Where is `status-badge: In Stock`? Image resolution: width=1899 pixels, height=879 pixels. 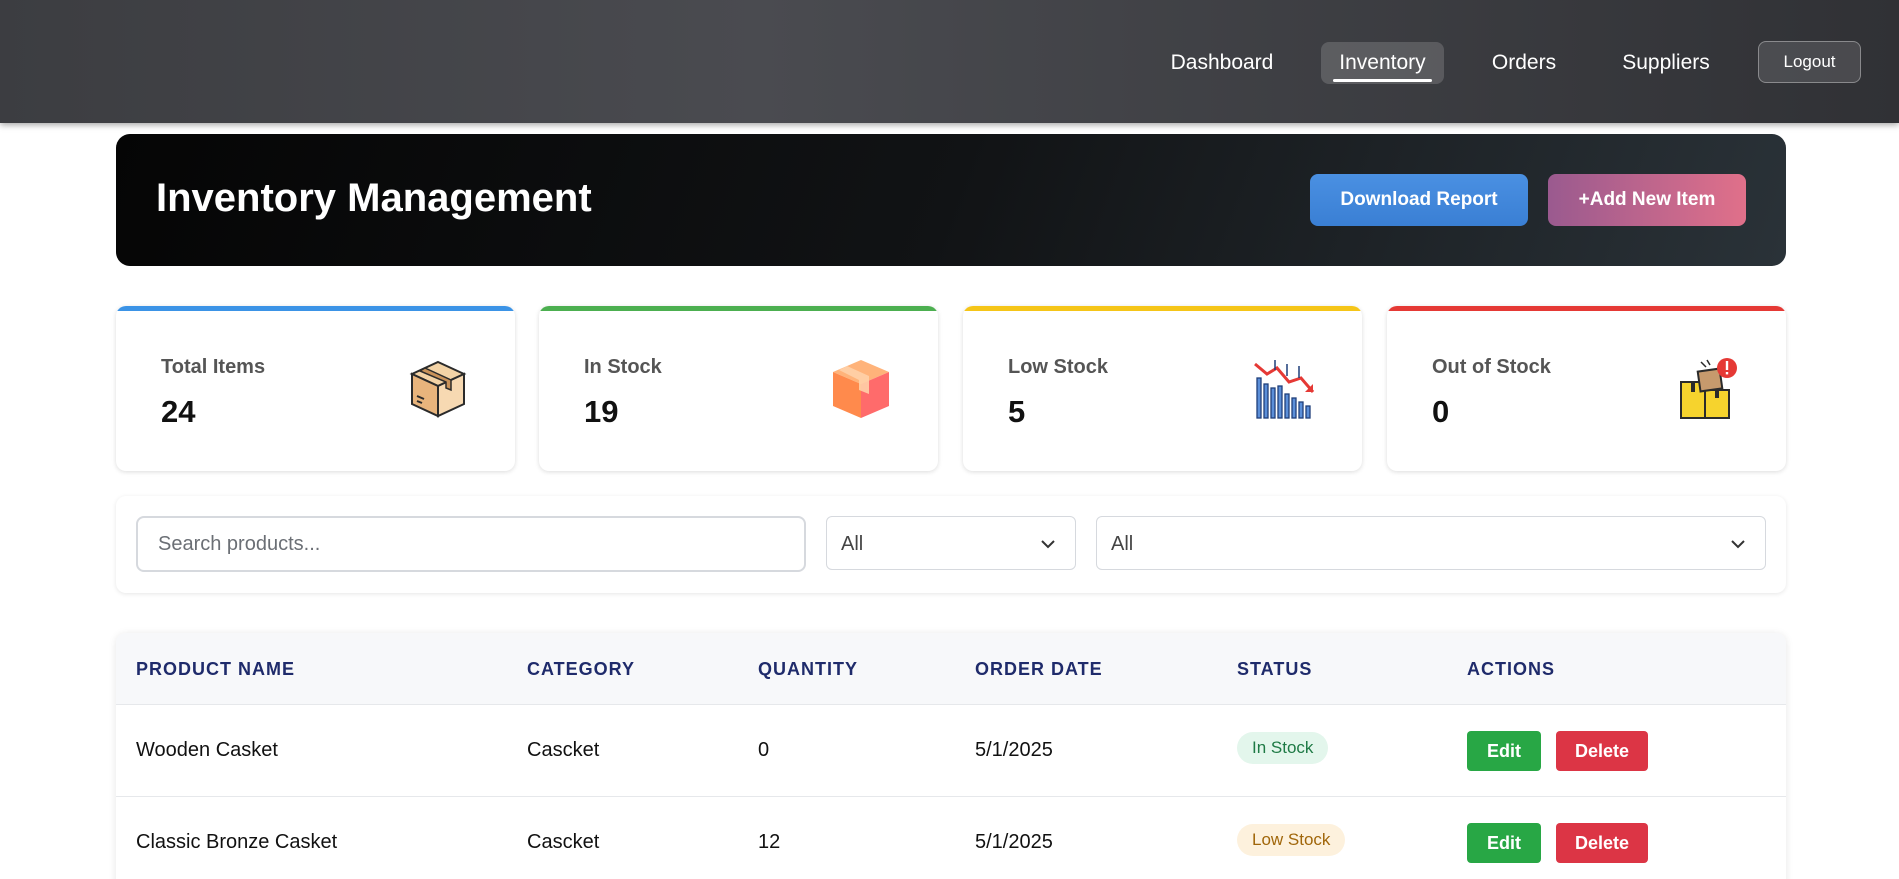 status-badge: In Stock is located at coordinates (1283, 748).